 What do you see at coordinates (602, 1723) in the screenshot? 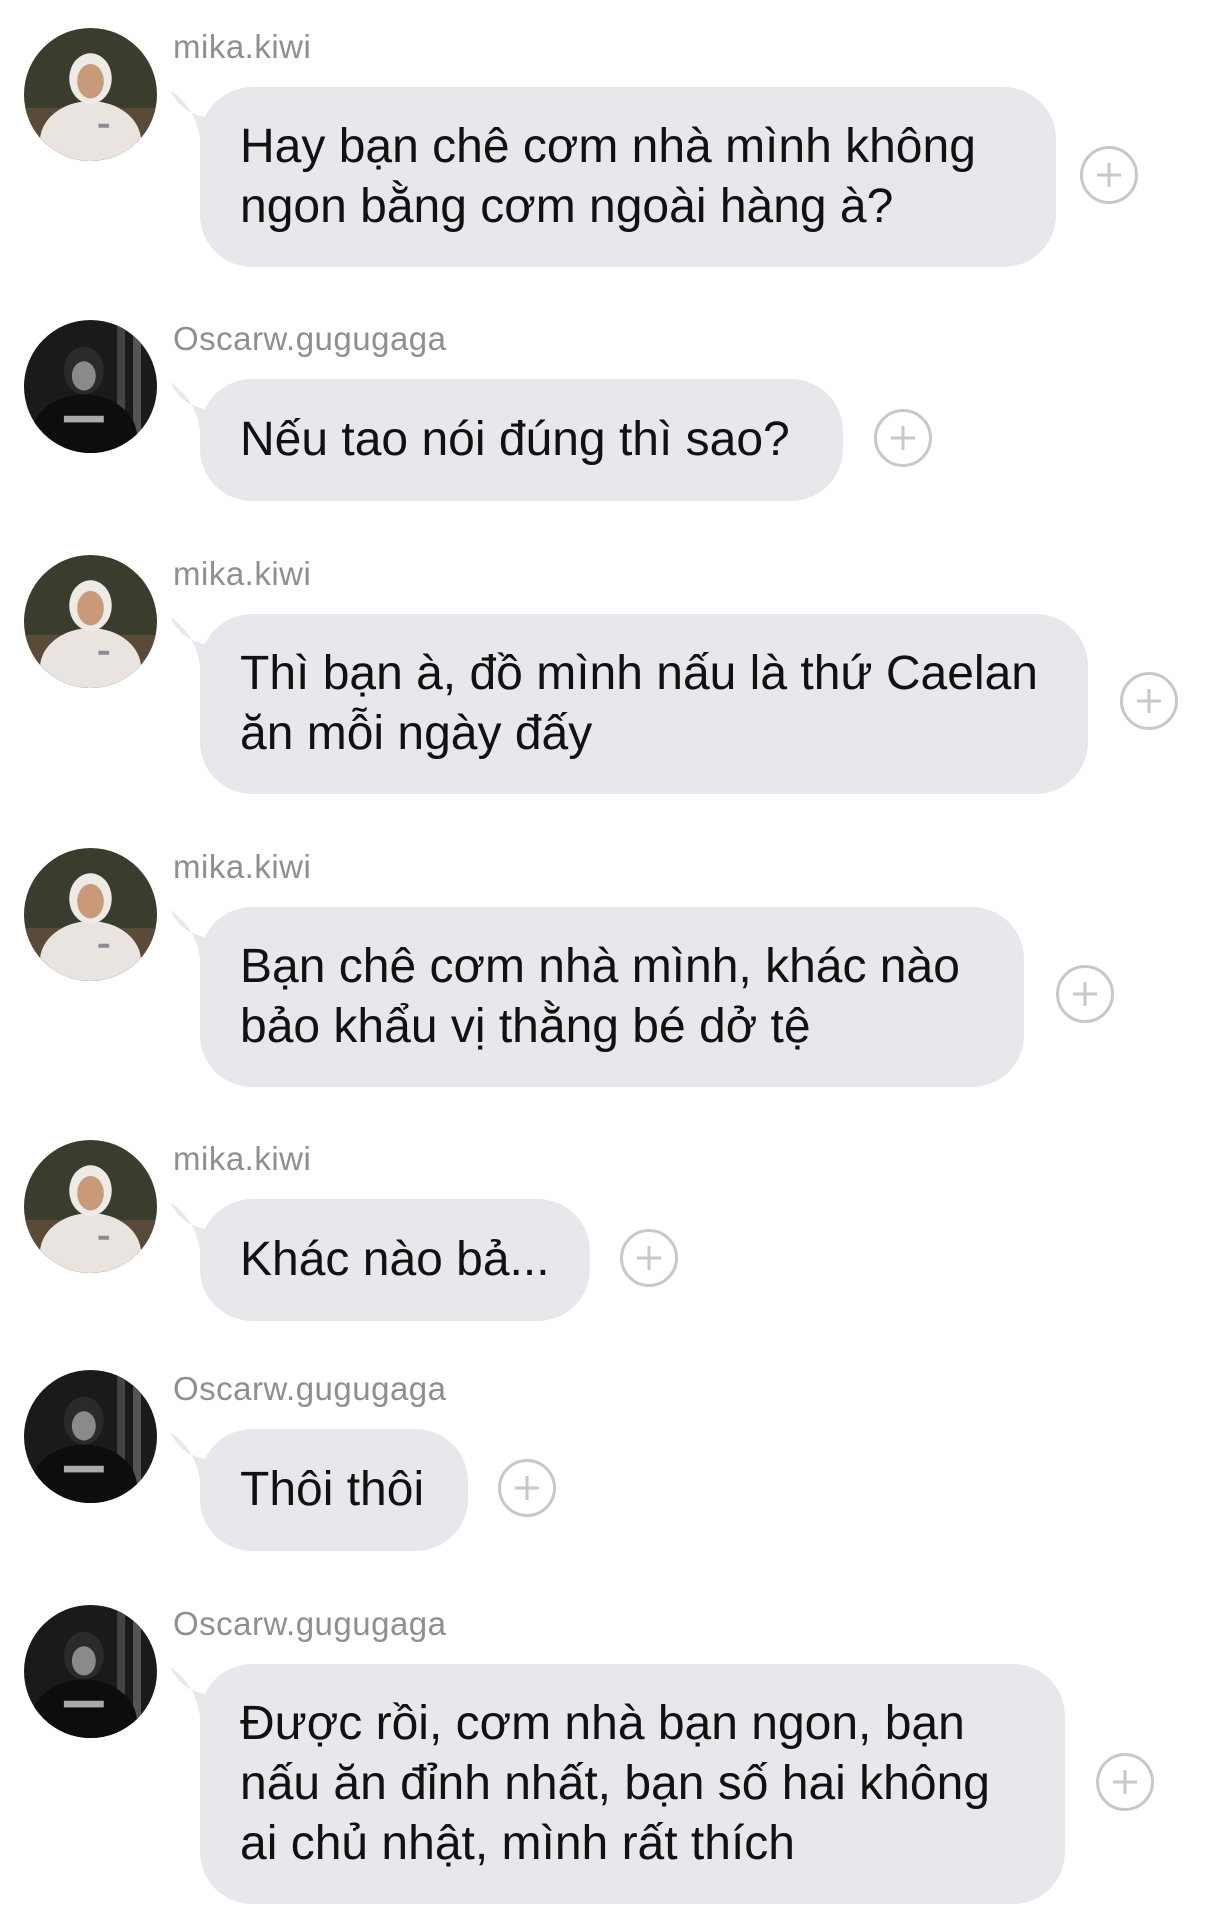
I see `message-text: Được rồi, cơm nhà bạn ngon, bạn` at bounding box center [602, 1723].